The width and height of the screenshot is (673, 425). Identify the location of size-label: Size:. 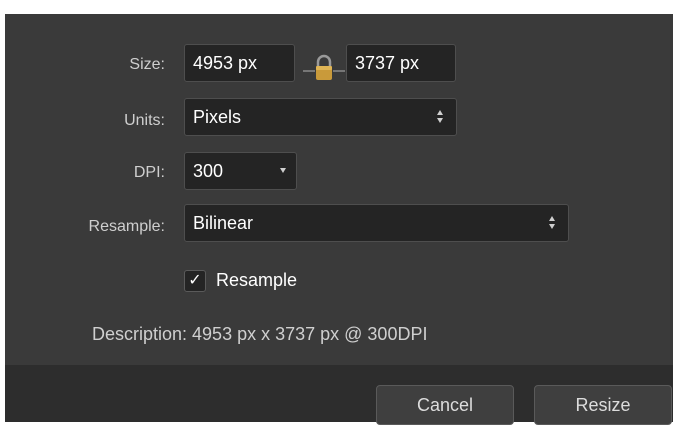
(147, 64).